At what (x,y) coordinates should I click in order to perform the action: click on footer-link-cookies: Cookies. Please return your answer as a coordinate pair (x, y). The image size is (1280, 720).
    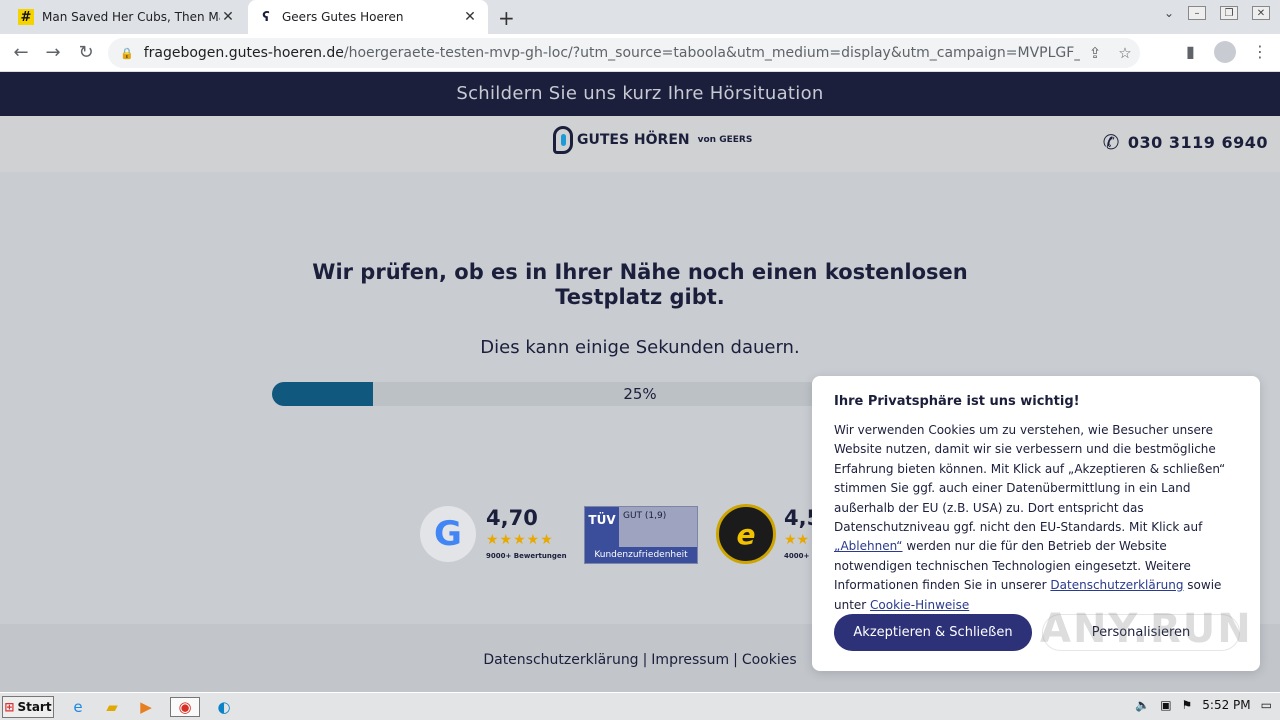
    Looking at the image, I should click on (769, 660).